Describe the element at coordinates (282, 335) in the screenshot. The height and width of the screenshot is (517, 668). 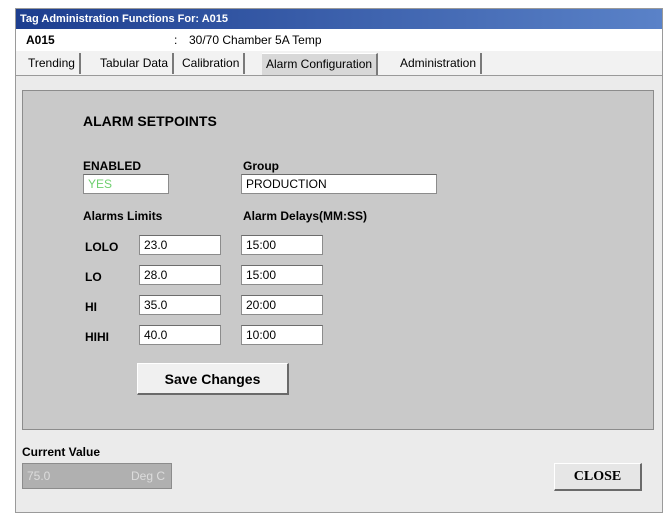
I see `hihi-delay-field` at that location.